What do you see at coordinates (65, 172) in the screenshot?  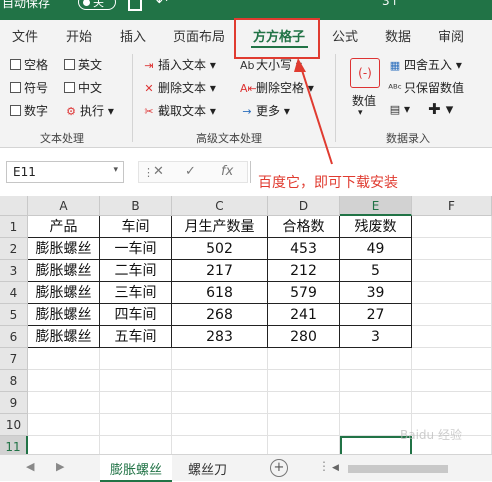 I see `name-box: E11 ▾` at bounding box center [65, 172].